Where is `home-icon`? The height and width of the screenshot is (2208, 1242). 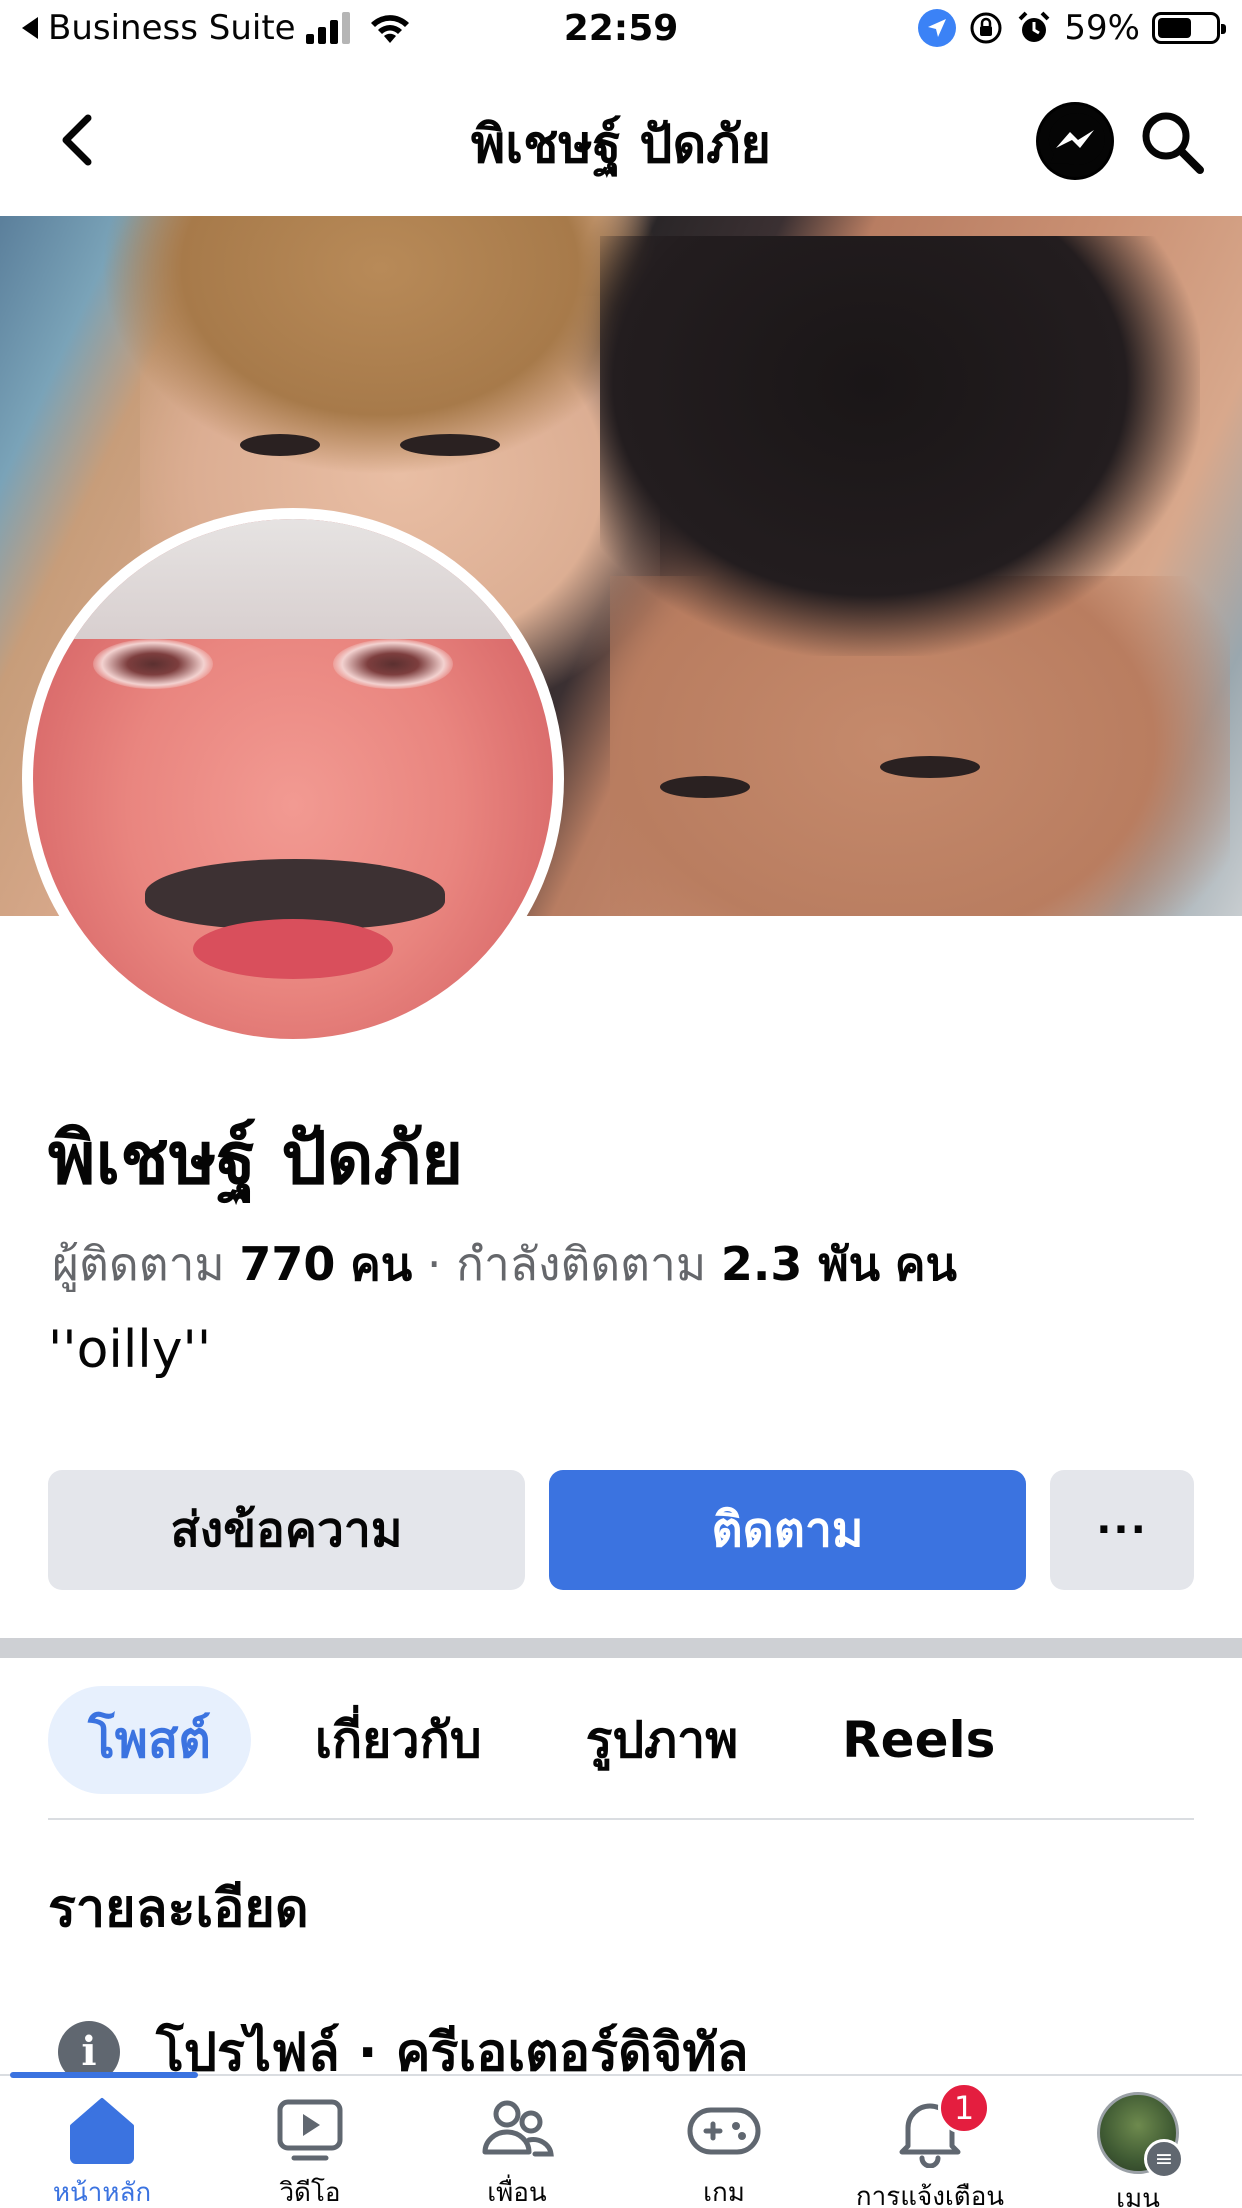 home-icon is located at coordinates (102, 2131).